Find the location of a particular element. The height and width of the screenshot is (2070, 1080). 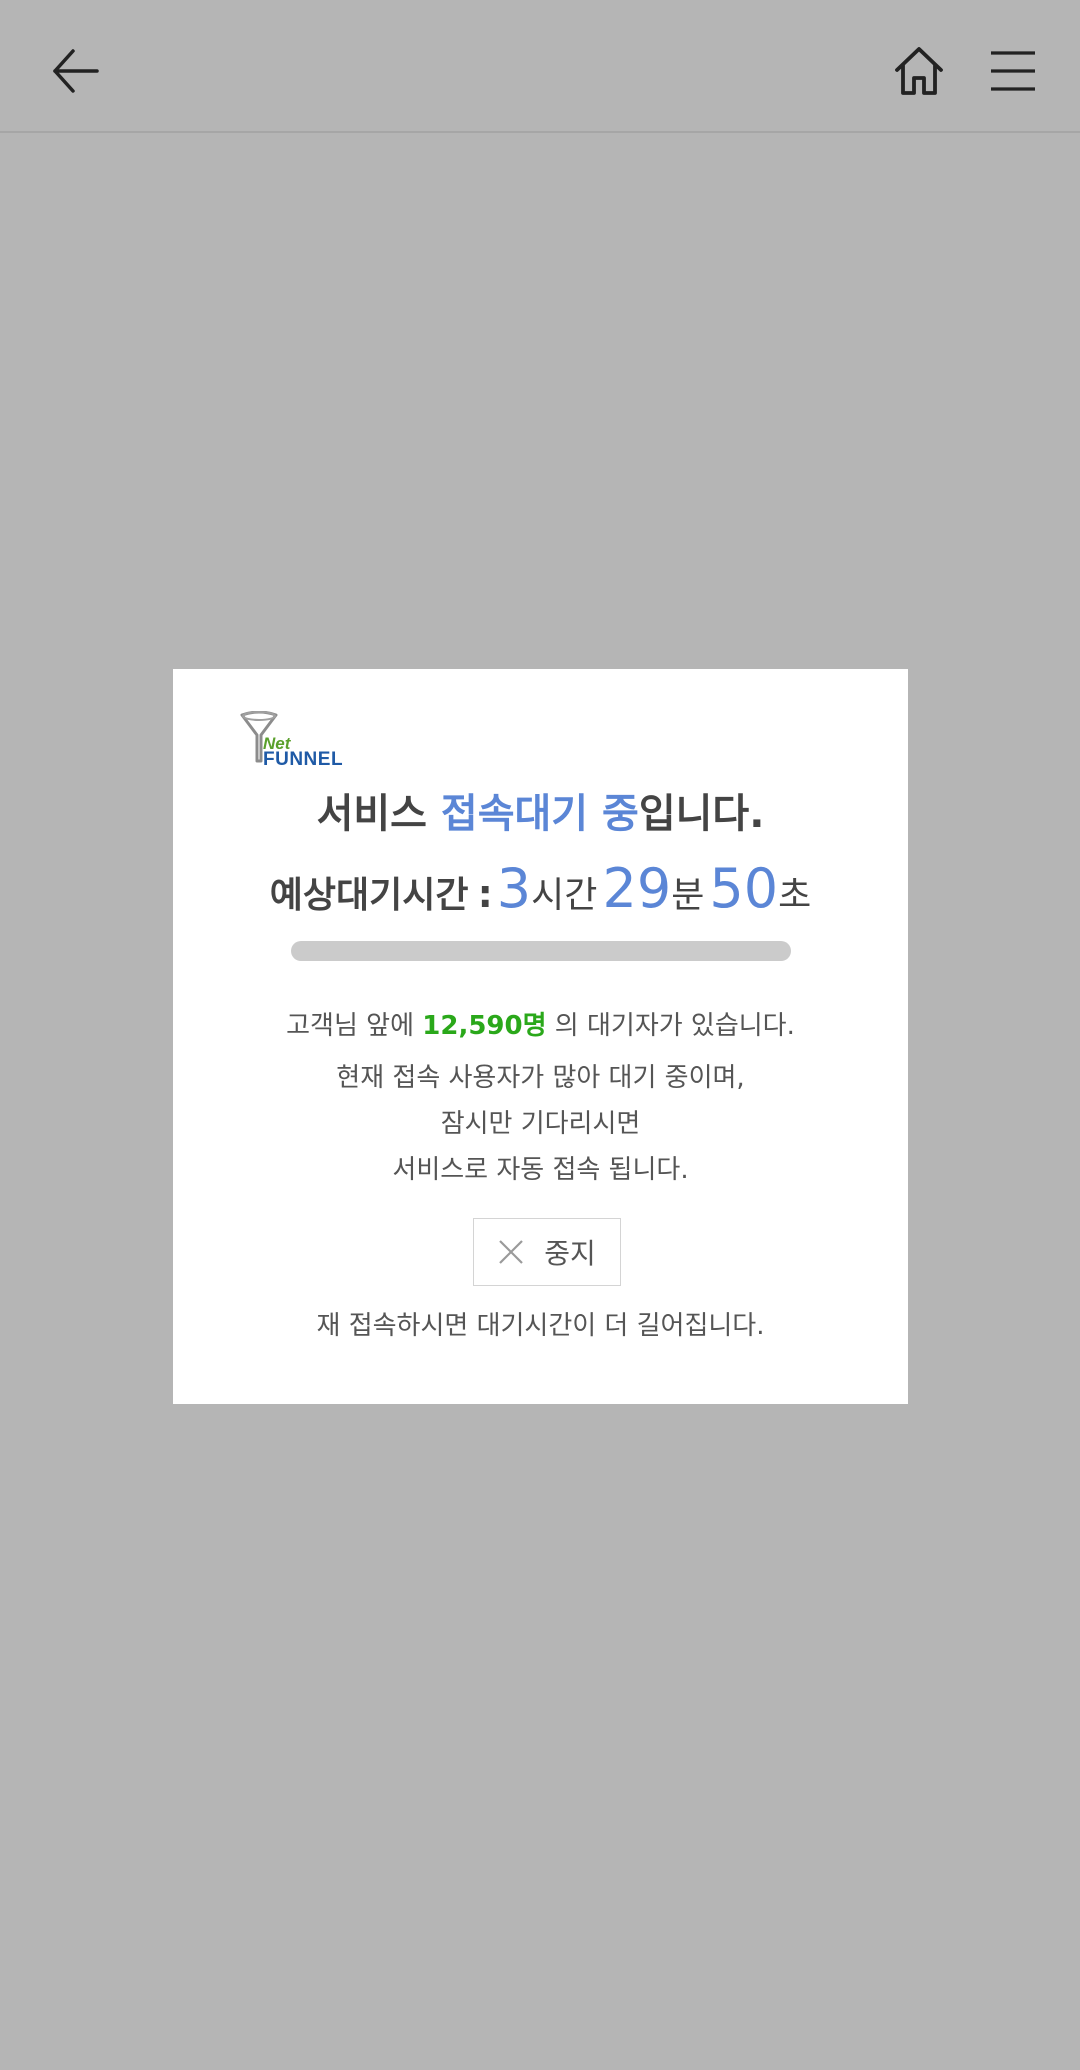

estimated-wait-time: 예상대기시간 :3시간 29분 50초 is located at coordinates (540, 888).